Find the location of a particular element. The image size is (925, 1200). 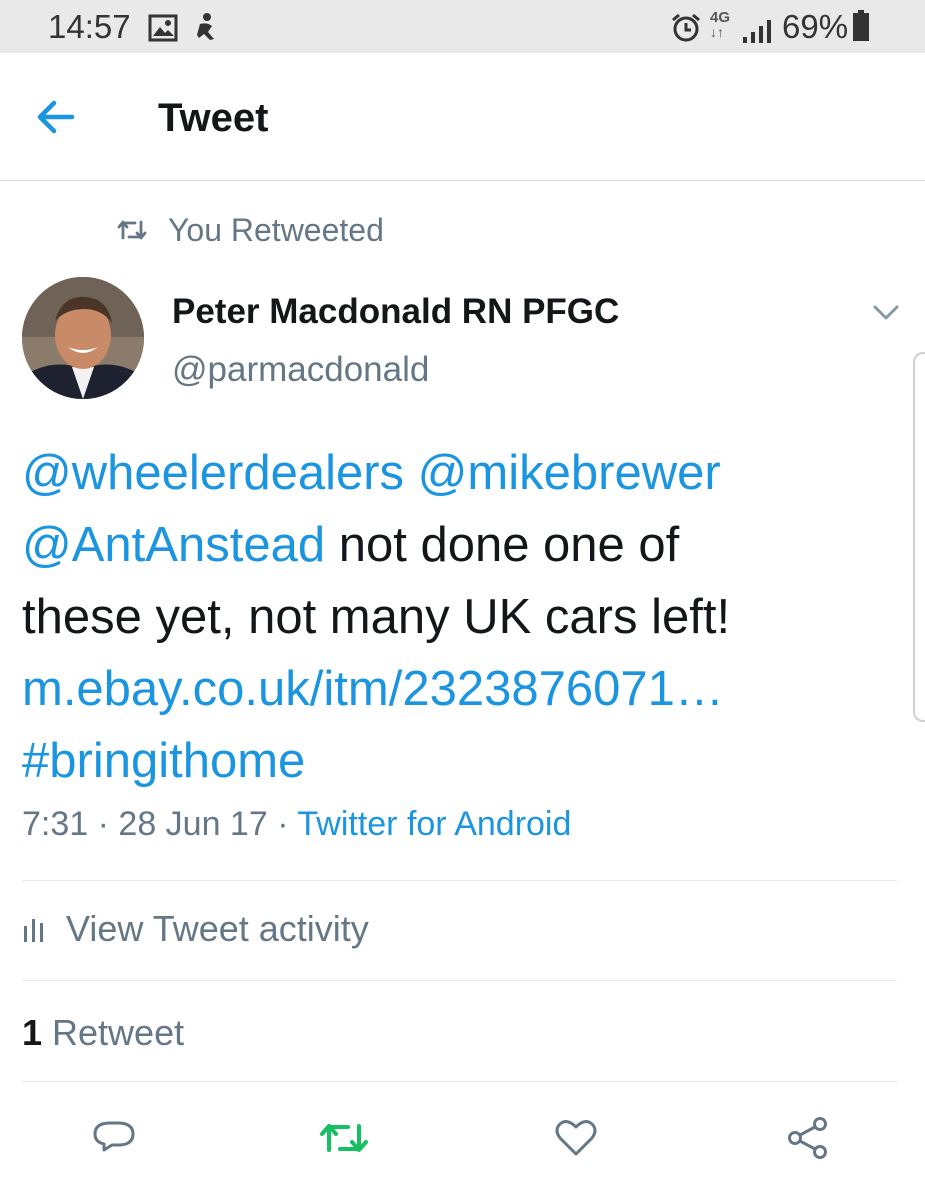

mention-link: @mikebrewer is located at coordinates (569, 473).